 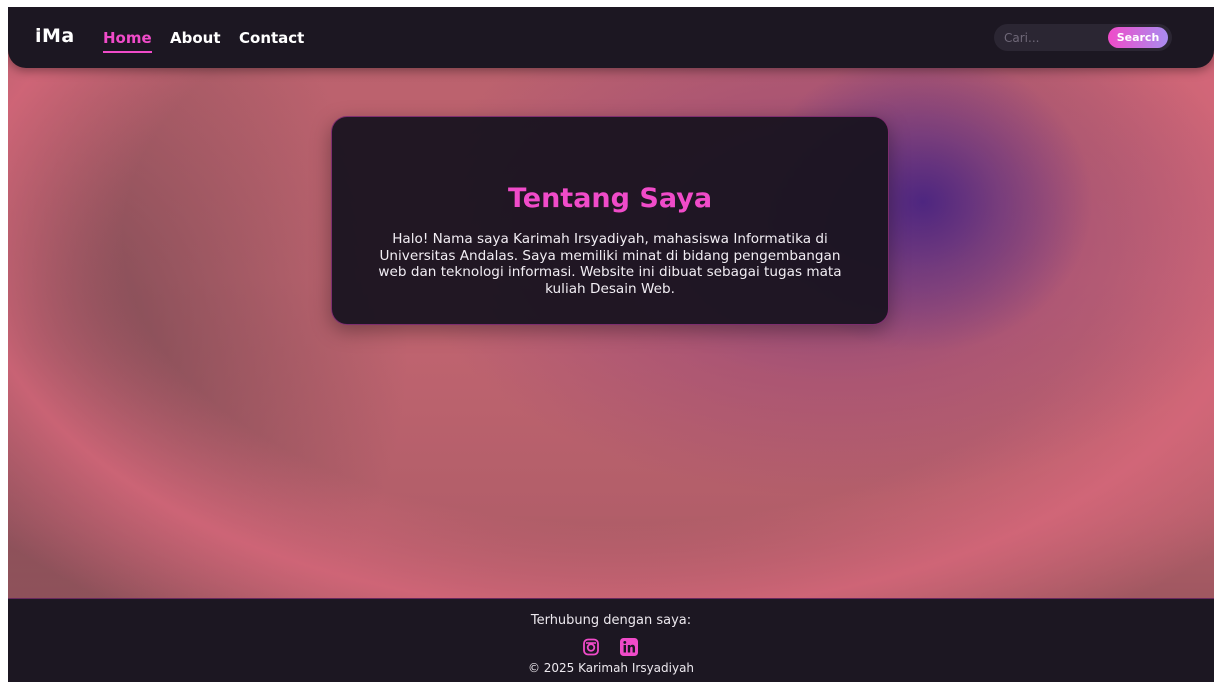 I want to click on nav-link-home: Home, so click(x=127, y=41).